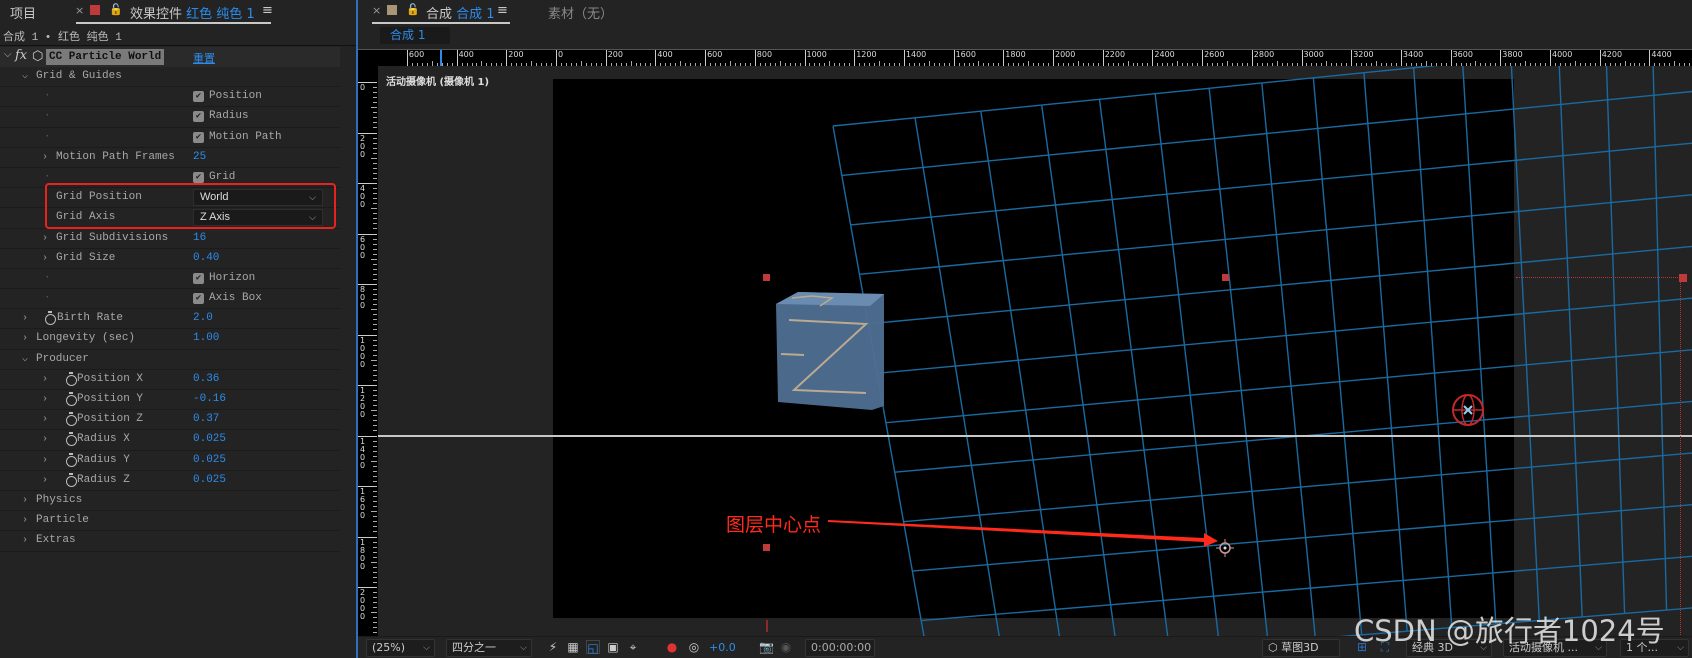 The image size is (1692, 658). Describe the element at coordinates (21, 55) in the screenshot. I see `fx-icon: fx` at that location.